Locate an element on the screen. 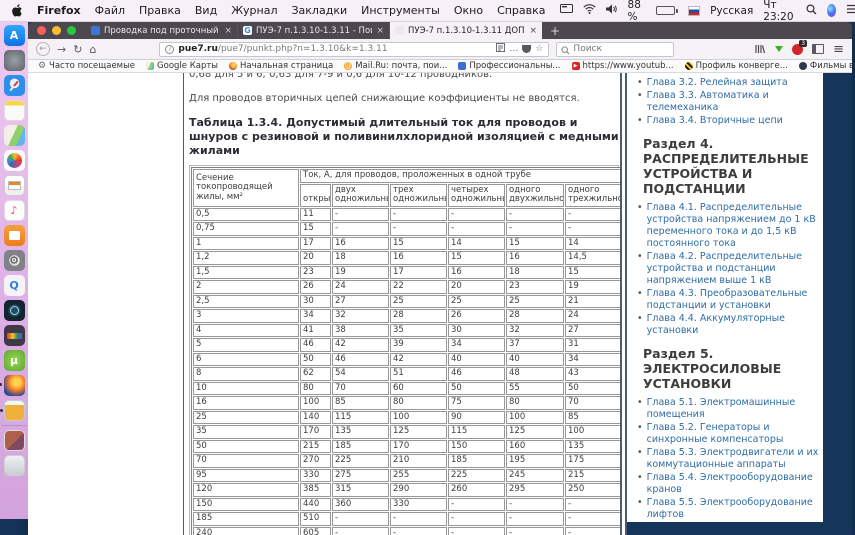  menubar-item: Журнал is located at coordinates (254, 10).